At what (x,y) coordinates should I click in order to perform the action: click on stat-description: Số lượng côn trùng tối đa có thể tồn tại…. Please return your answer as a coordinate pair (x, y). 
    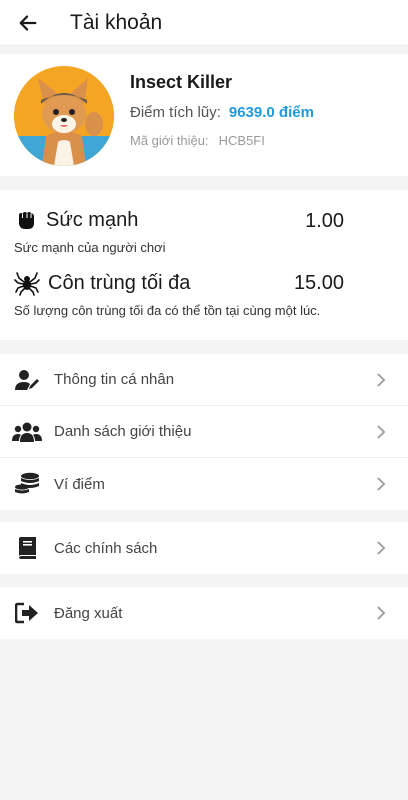
    Looking at the image, I should click on (167, 310).